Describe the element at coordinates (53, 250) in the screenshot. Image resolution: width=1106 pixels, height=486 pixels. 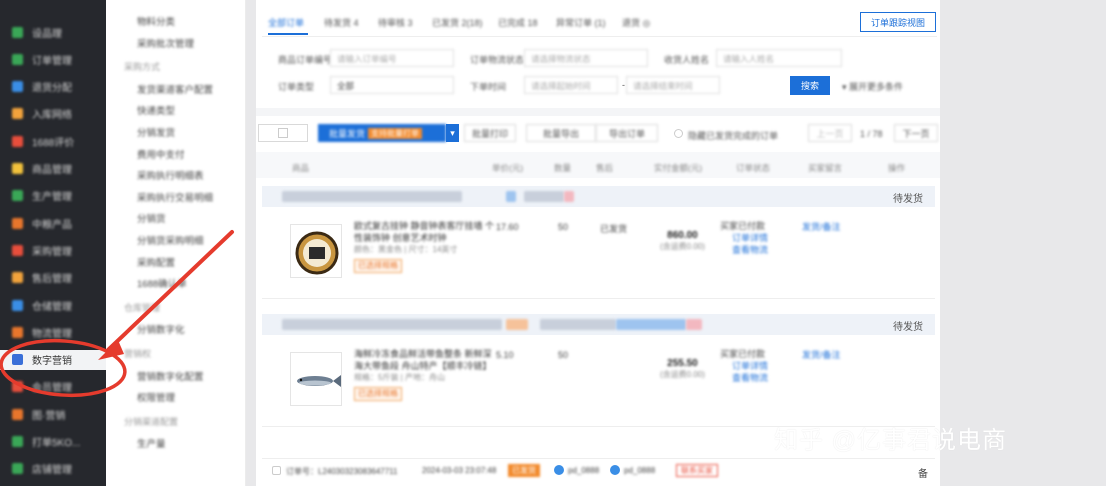
I see `nav-item: 采购管理` at that location.